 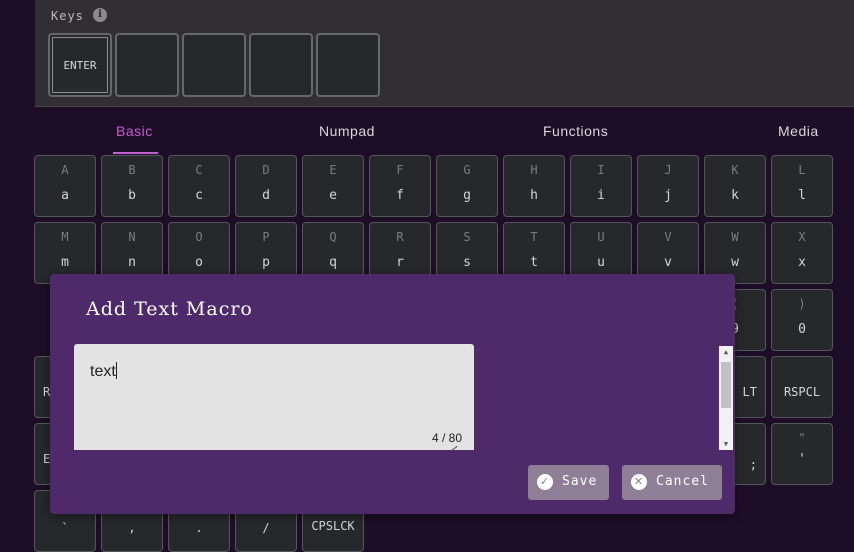 I want to click on key-shift-label: ), so click(x=802, y=304).